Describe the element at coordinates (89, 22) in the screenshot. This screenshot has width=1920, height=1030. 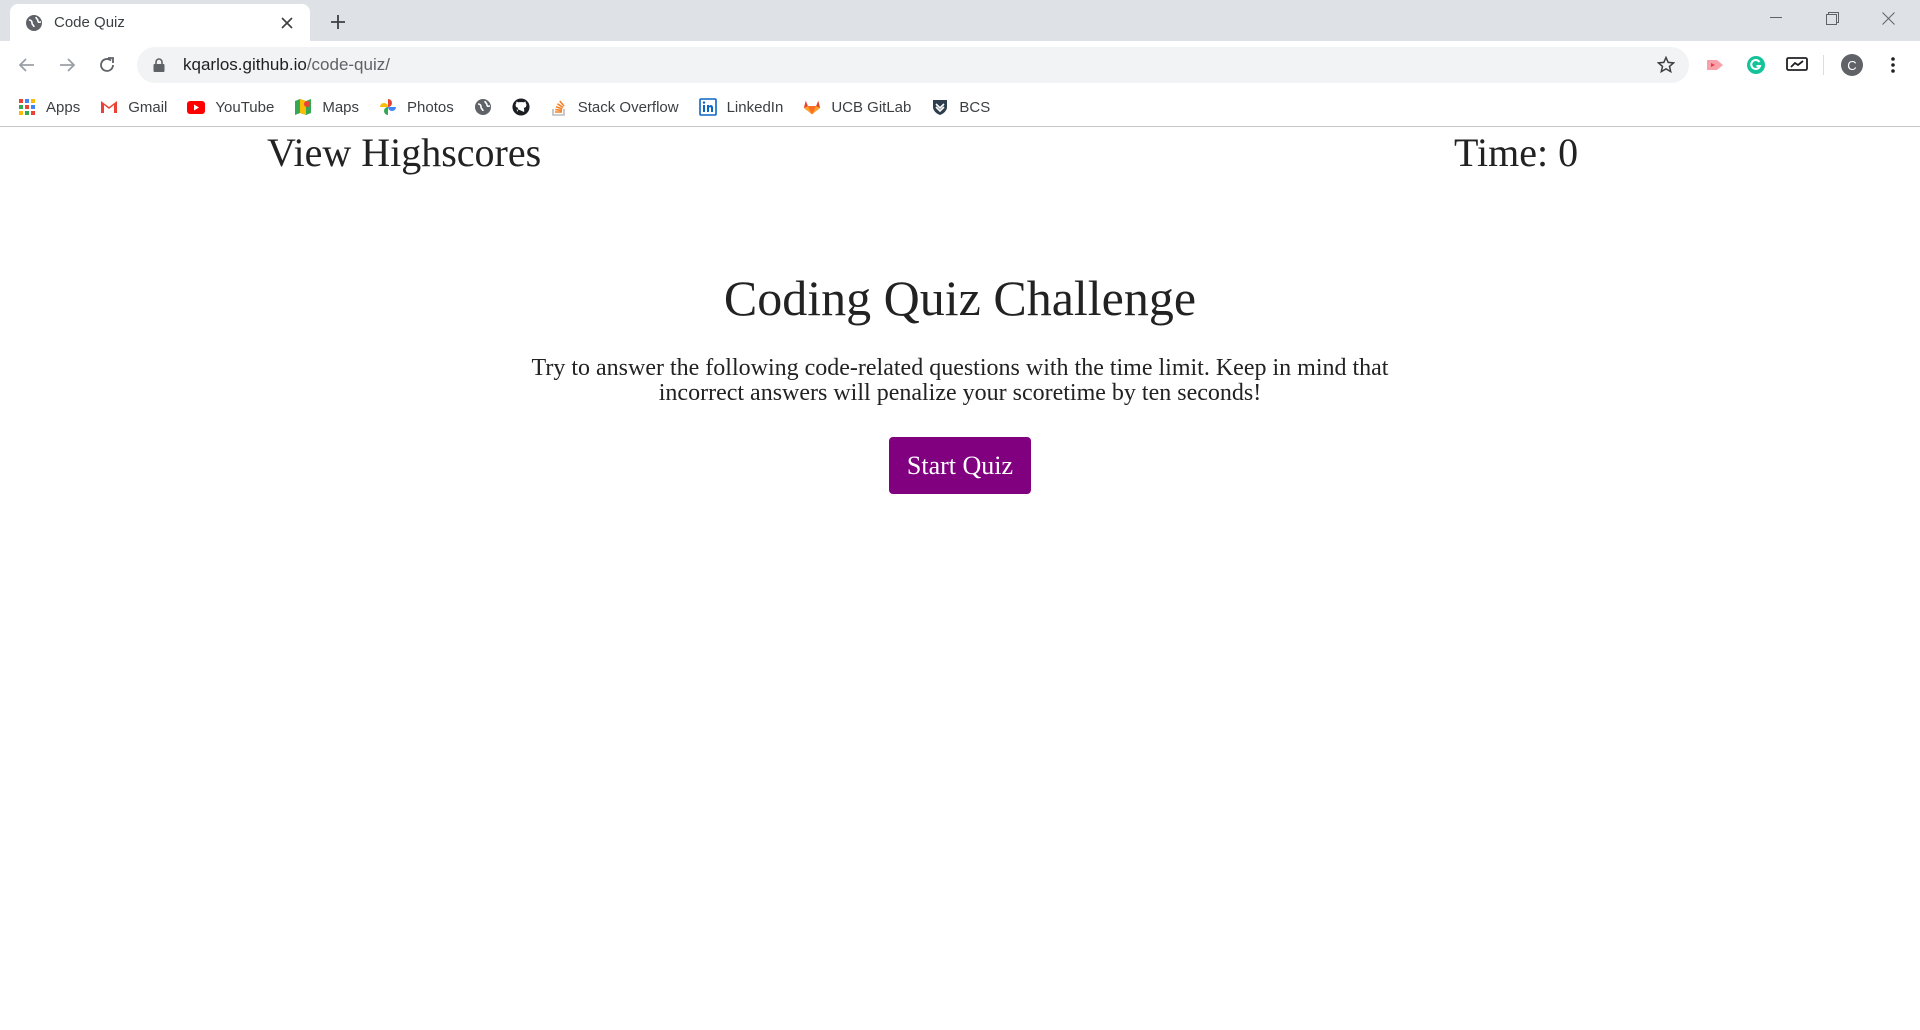
I see `tab-title: Code Quiz` at that location.